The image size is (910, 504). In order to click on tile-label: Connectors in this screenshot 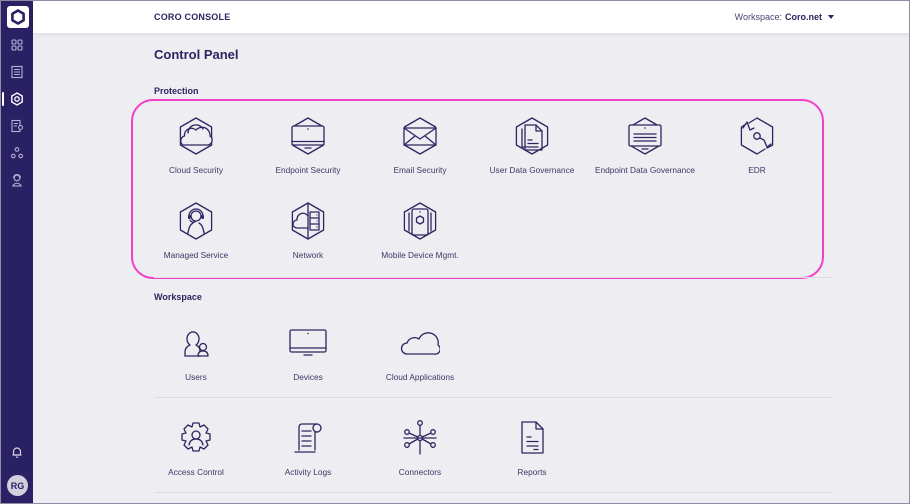, I will do `click(420, 472)`.